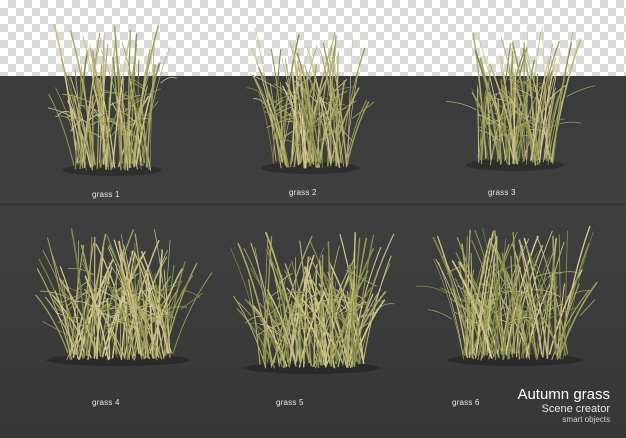  I want to click on brand-title: Autumn grass, so click(563, 394).